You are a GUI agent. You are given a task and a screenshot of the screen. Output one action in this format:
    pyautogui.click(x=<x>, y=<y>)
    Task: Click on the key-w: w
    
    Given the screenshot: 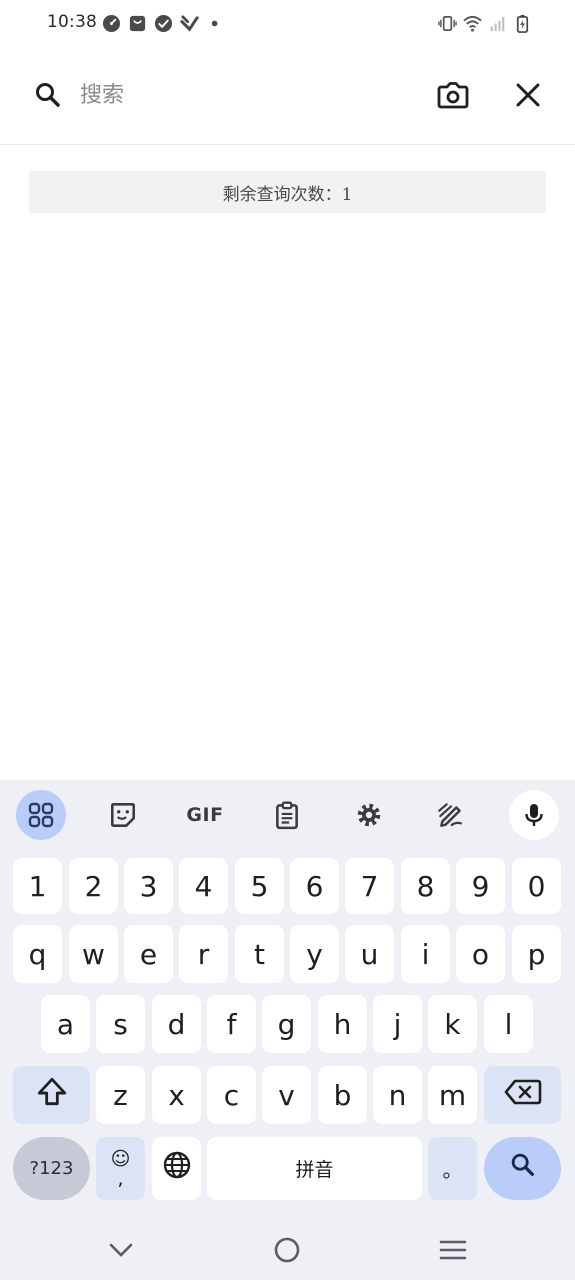 What is the action you would take?
    pyautogui.click(x=93, y=954)
    